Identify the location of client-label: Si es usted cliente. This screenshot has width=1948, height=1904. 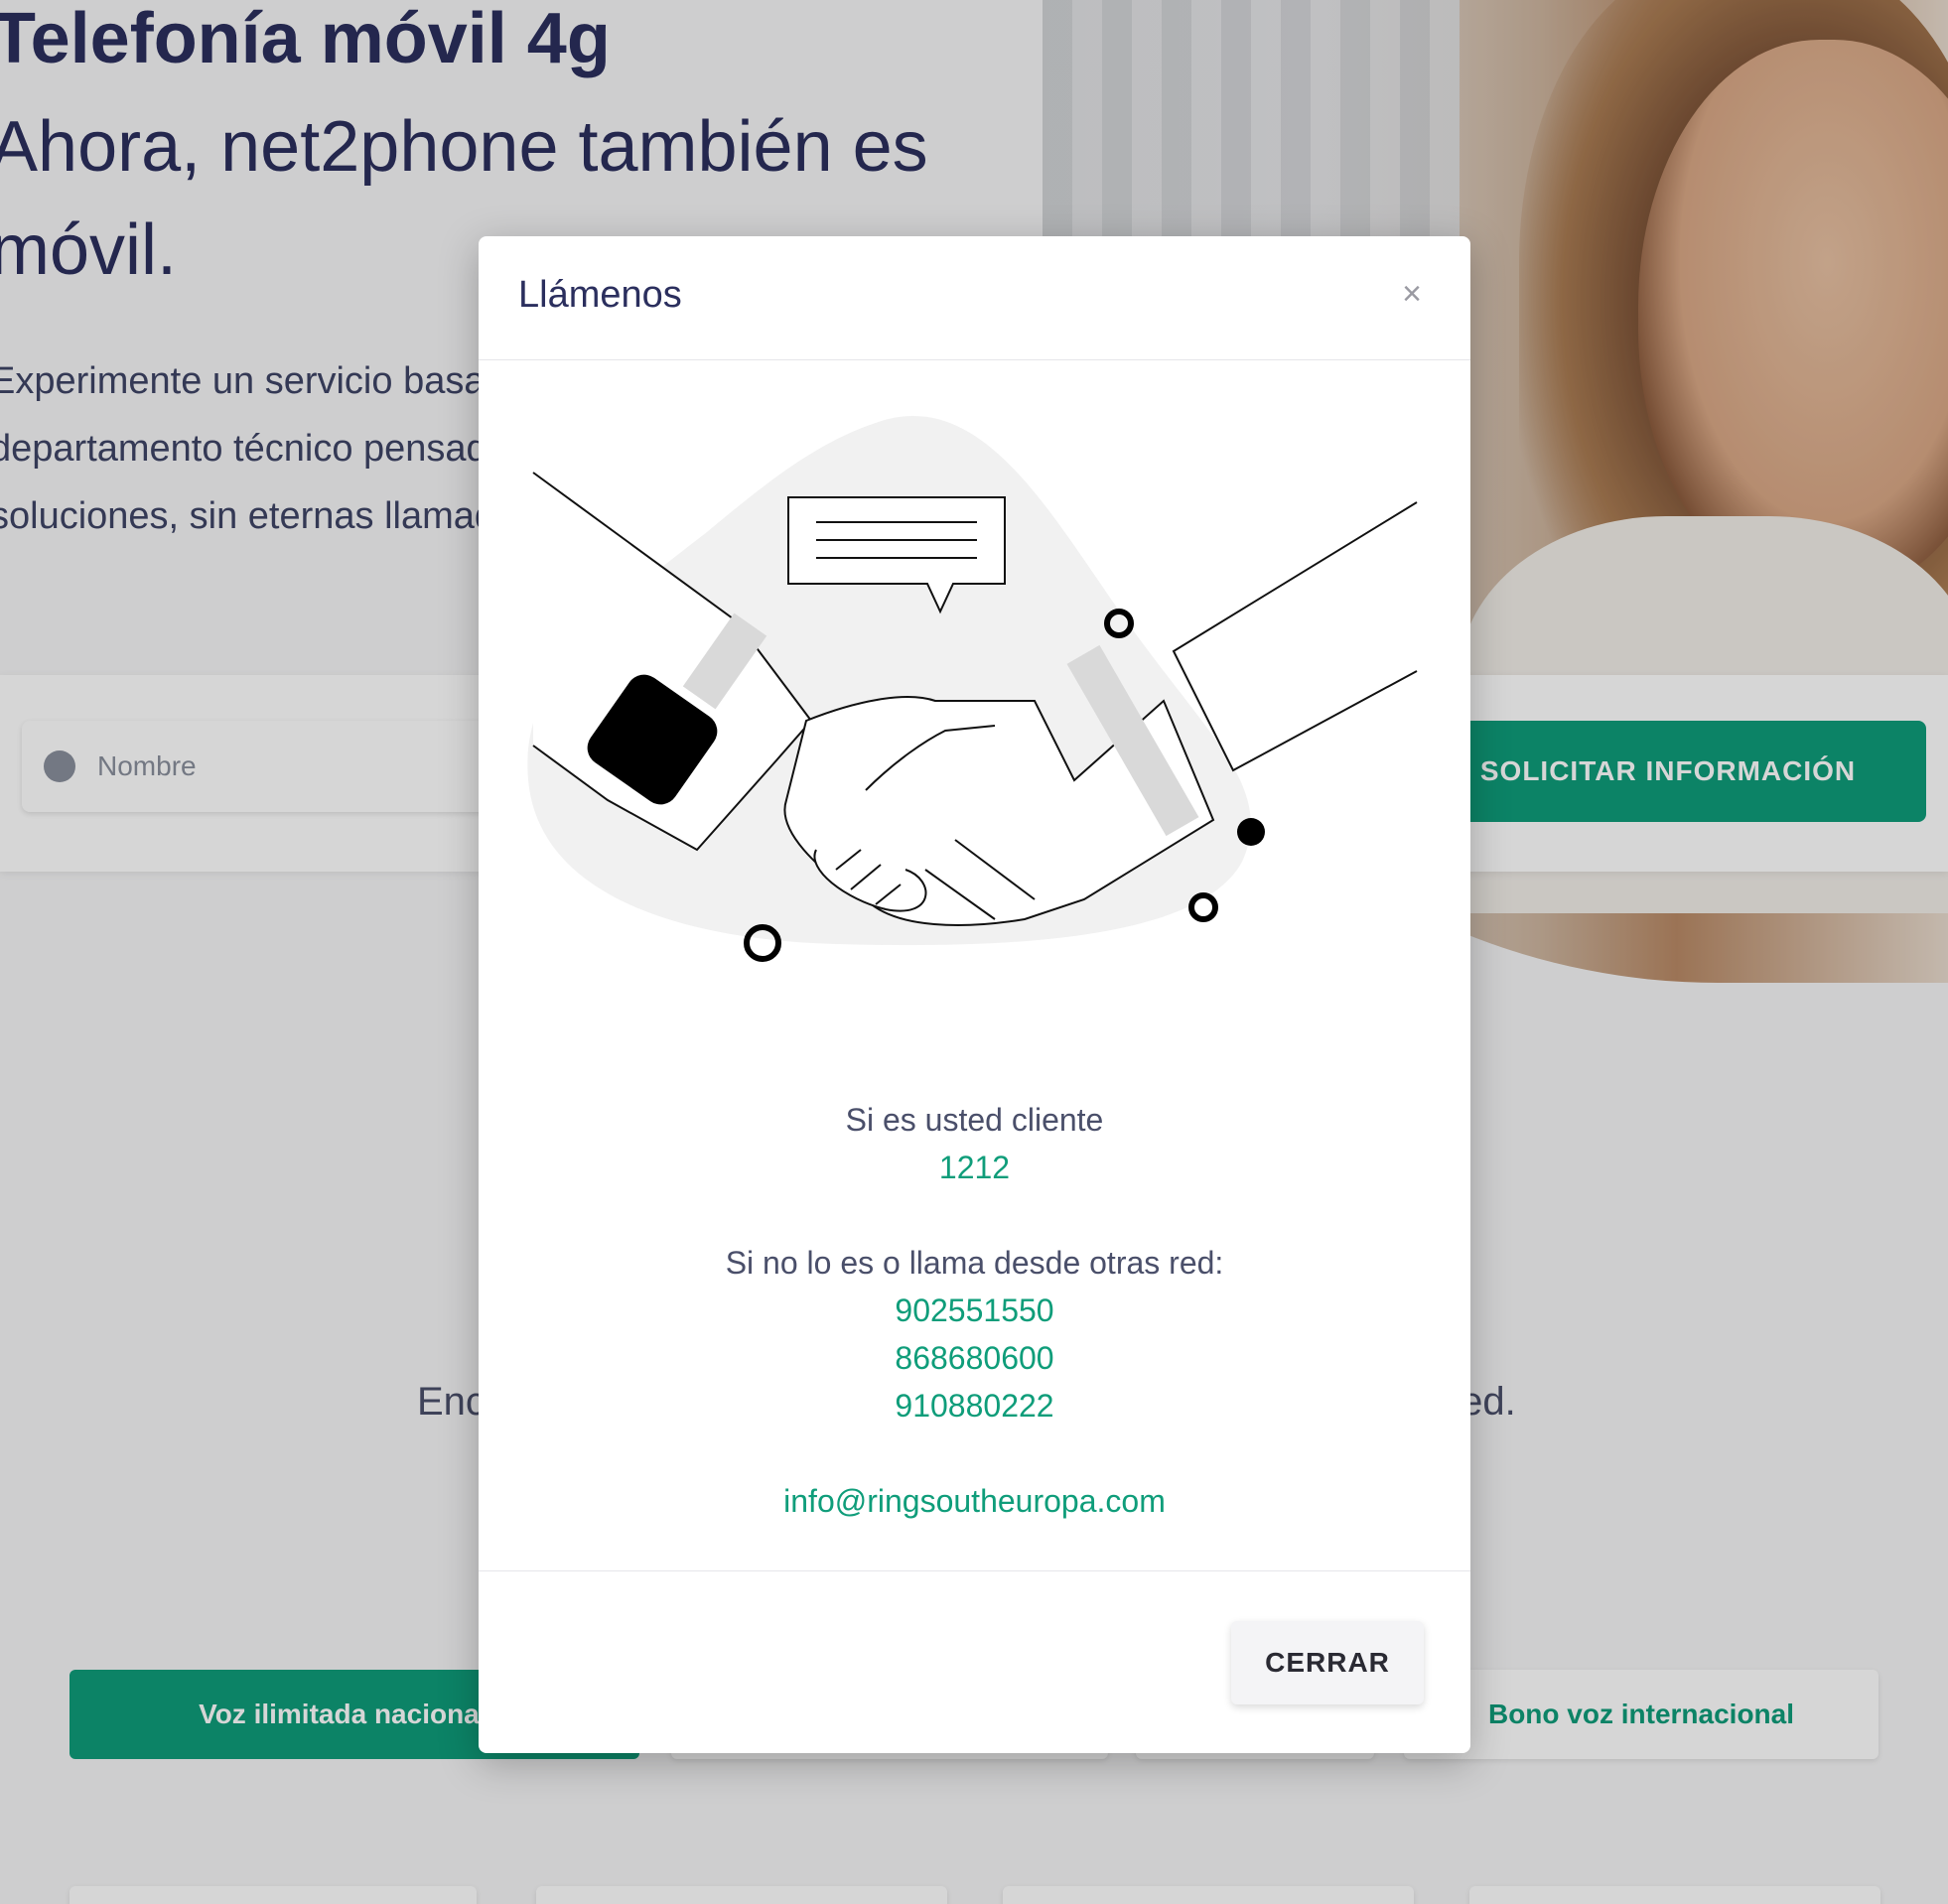
(975, 1120).